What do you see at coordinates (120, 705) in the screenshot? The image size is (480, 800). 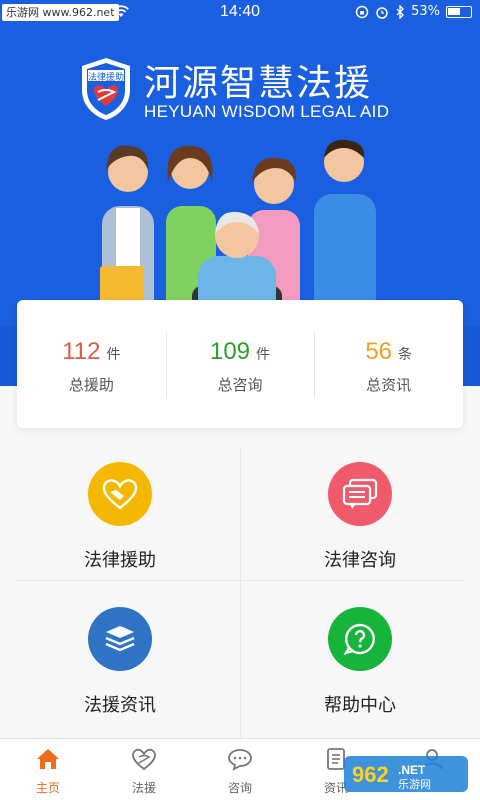 I see `menu-label: 法援资讯` at bounding box center [120, 705].